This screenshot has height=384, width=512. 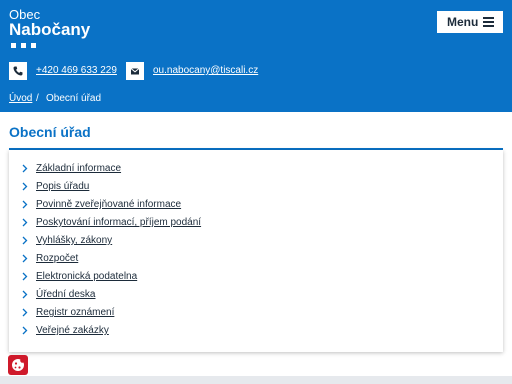 What do you see at coordinates (256, 169) in the screenshot?
I see `list-item: Základní informace` at bounding box center [256, 169].